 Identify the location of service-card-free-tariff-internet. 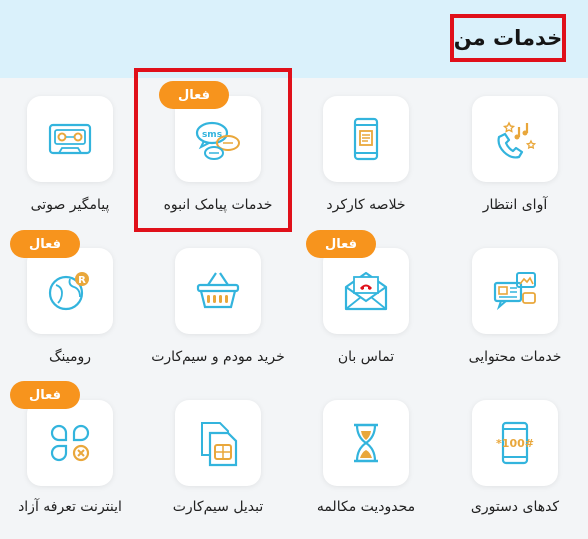
(70, 443).